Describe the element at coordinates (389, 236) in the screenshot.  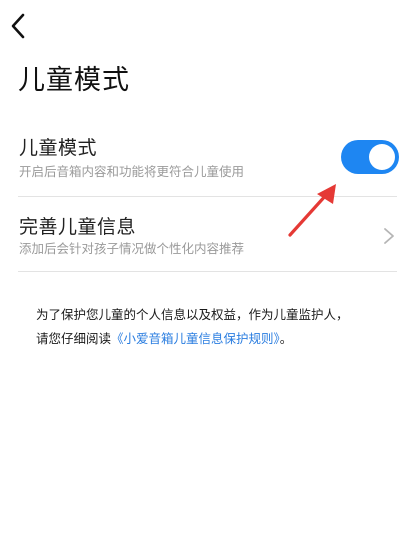
I see `chevron-right-icon` at that location.